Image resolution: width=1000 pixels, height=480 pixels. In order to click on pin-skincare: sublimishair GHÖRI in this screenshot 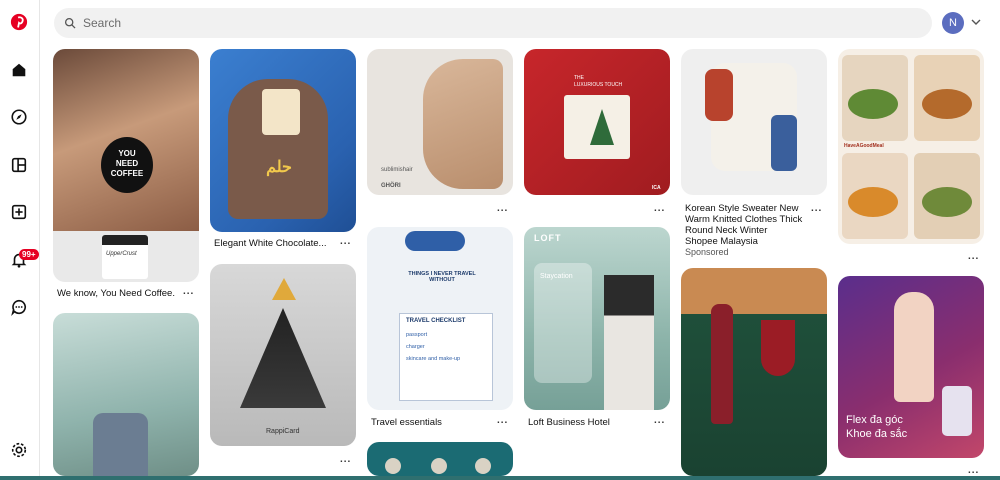, I will do `click(440, 122)`.